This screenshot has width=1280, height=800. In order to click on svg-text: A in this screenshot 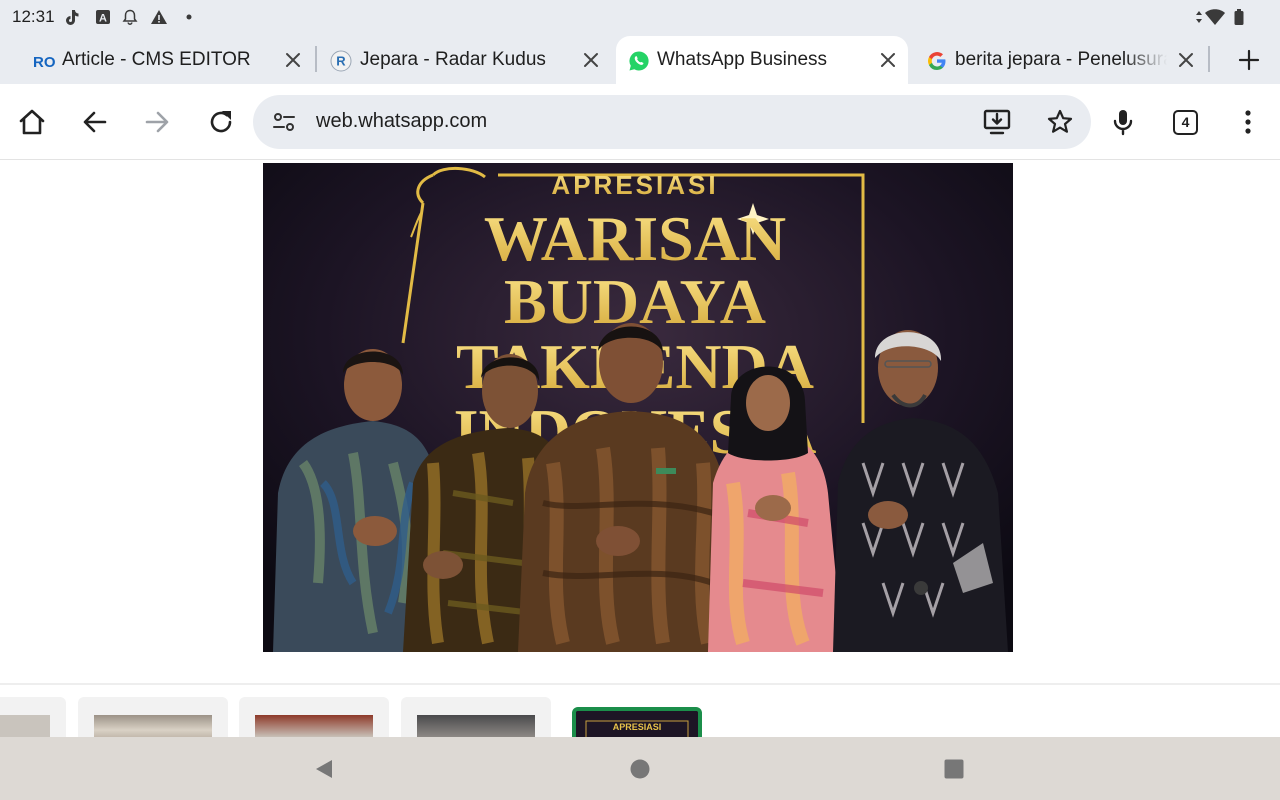, I will do `click(103, 19)`.